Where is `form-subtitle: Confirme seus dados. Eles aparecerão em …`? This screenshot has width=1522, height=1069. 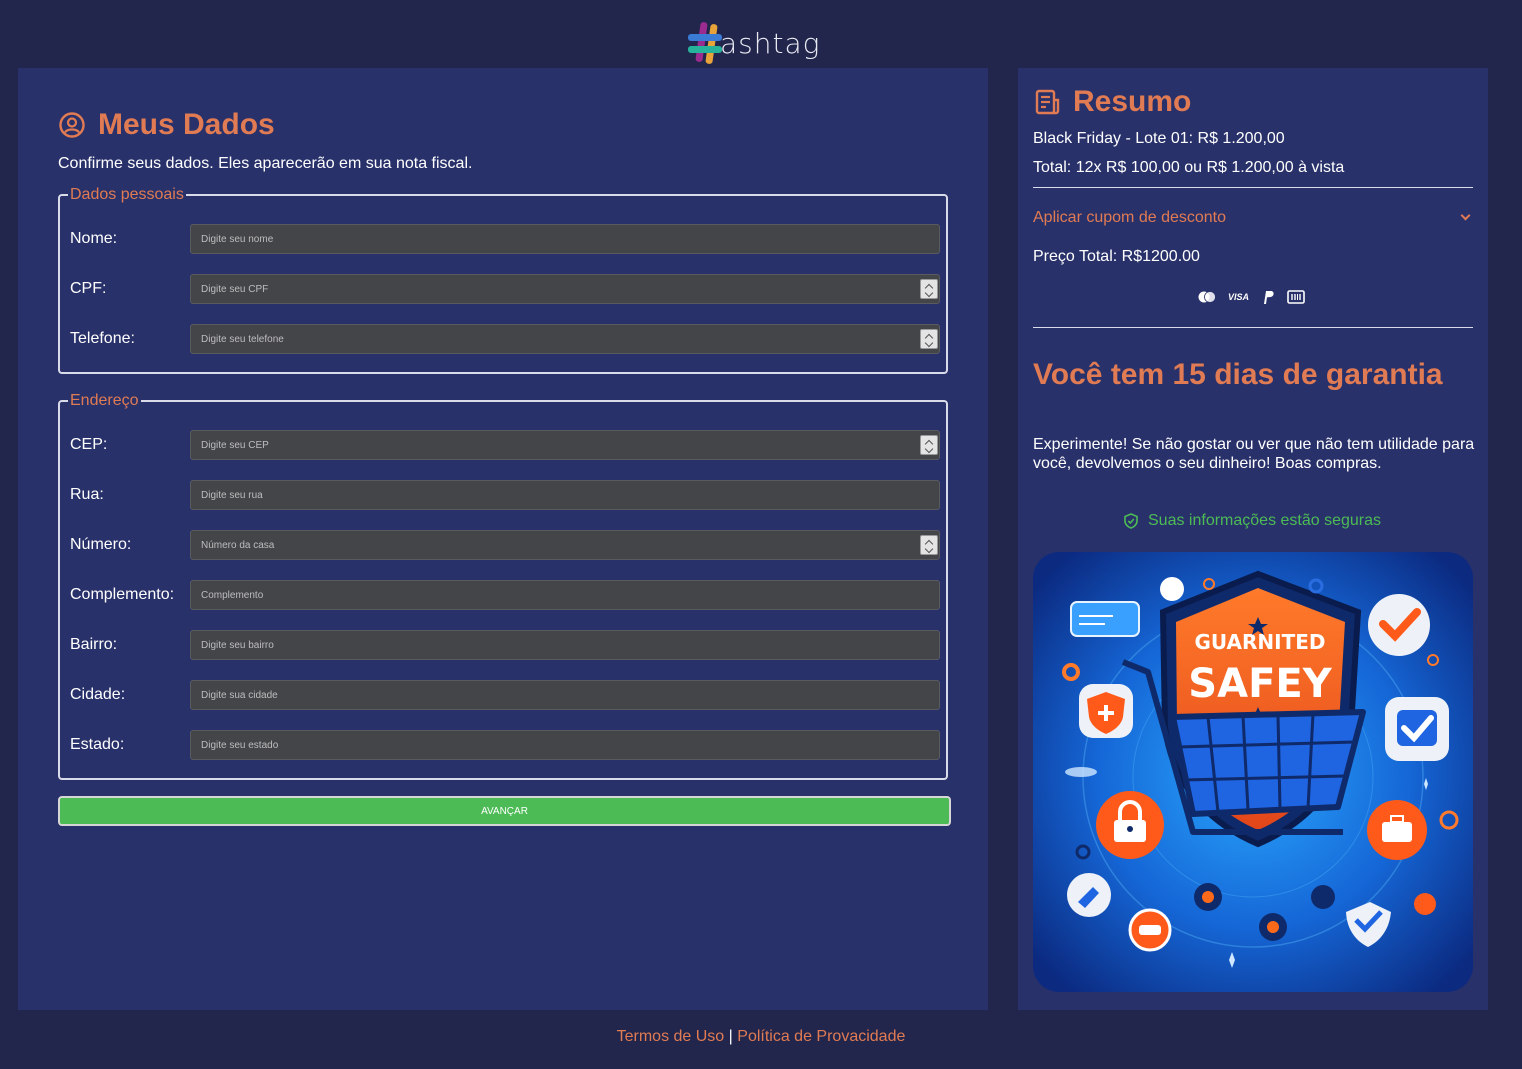
form-subtitle: Confirme seus dados. Eles aparecerão em … is located at coordinates (265, 163).